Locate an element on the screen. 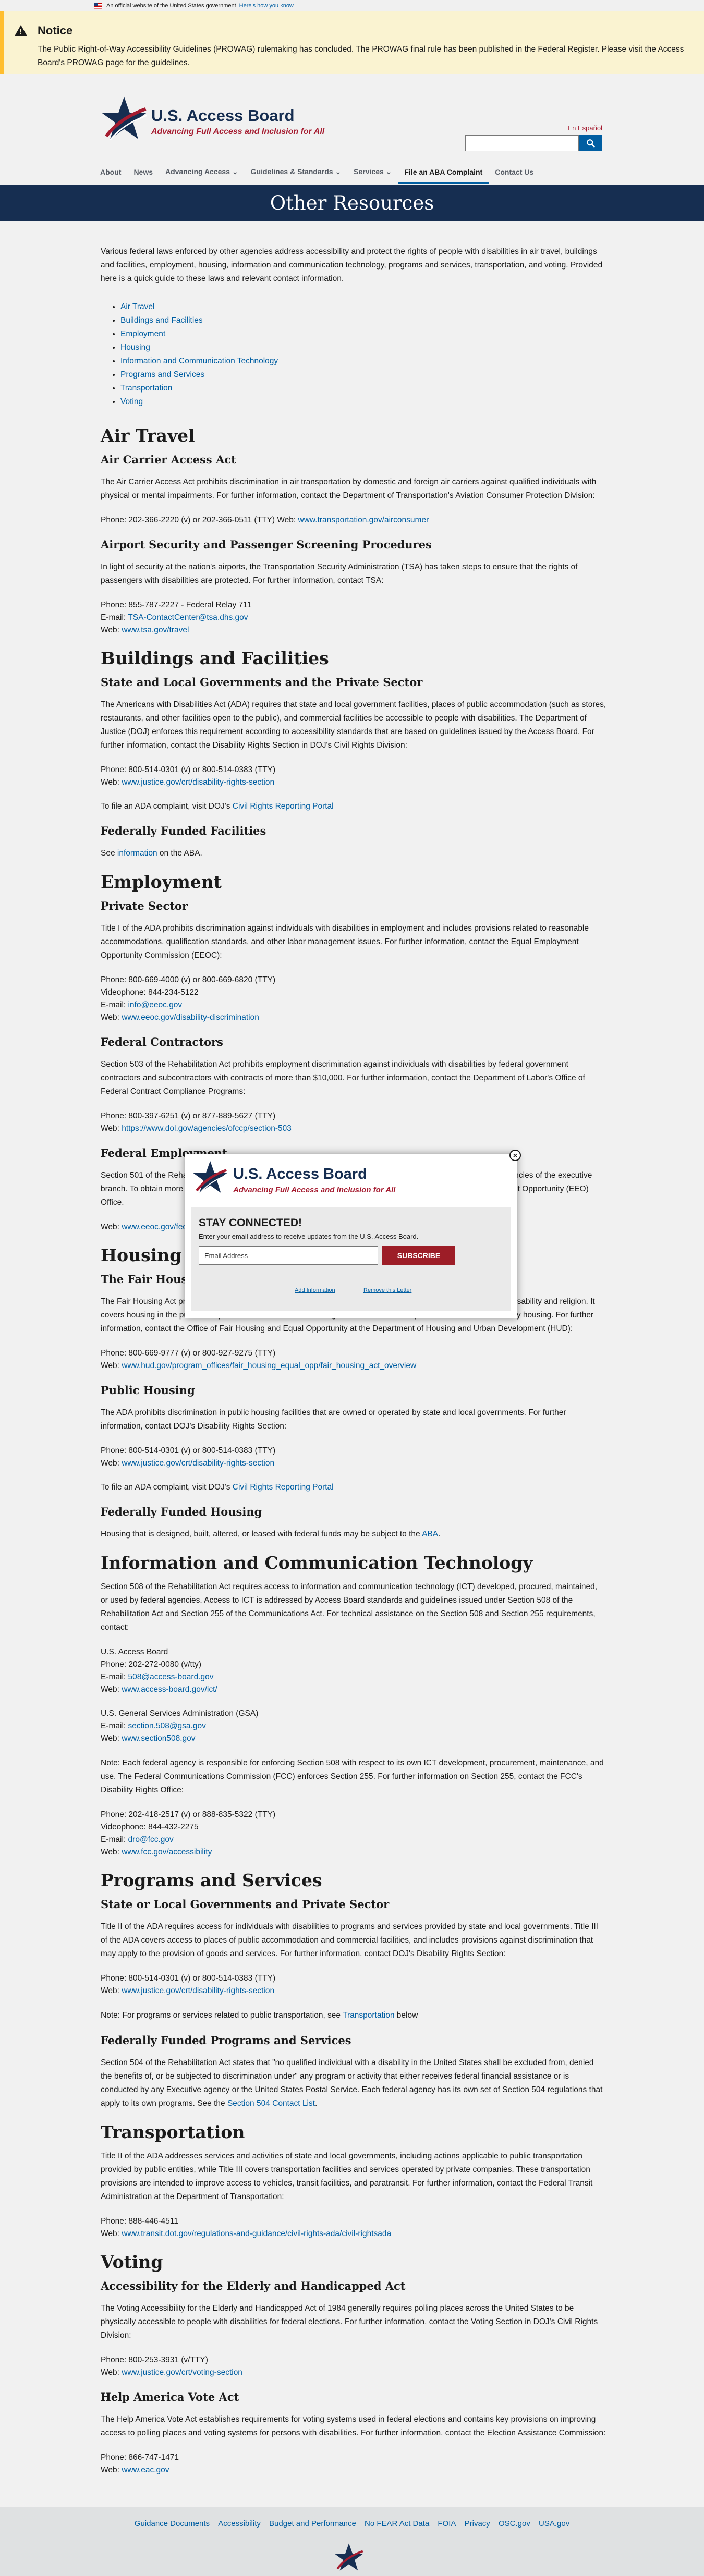 This screenshot has width=704, height=2576. toc-link-buildings: Buildings and Facilities is located at coordinates (161, 320).